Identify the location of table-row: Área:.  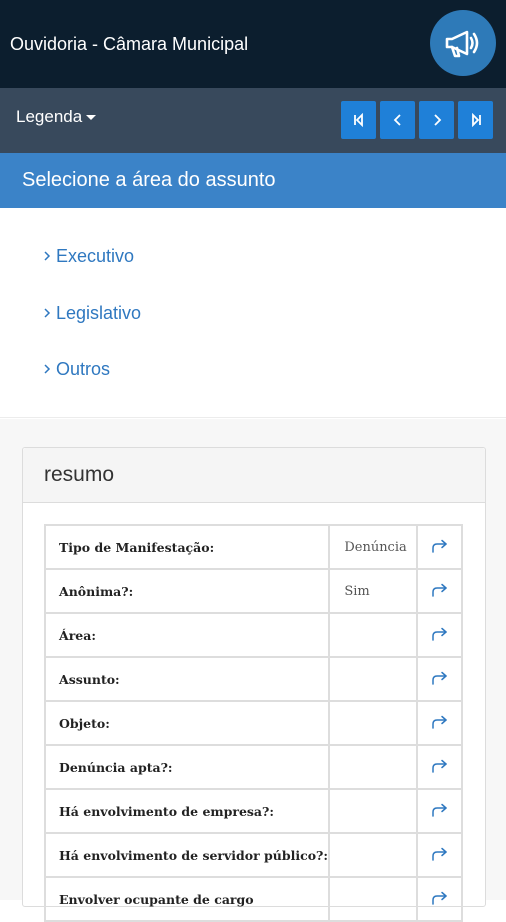
(253, 635).